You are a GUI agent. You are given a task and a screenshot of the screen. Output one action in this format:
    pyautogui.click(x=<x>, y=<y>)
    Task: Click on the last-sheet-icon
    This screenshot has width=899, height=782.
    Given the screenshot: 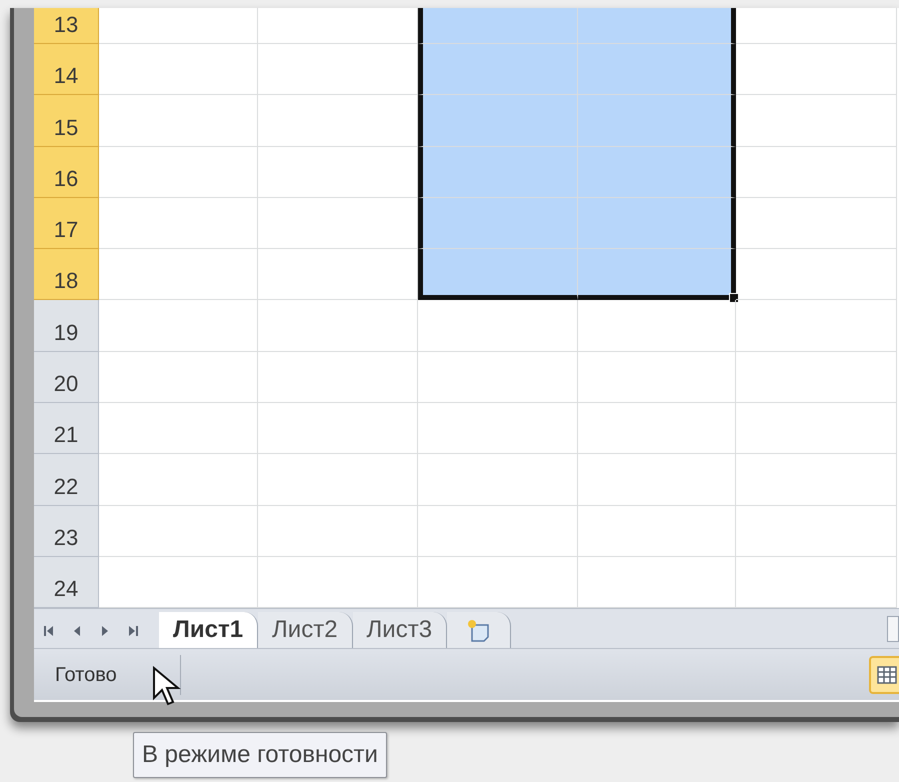 What is the action you would take?
    pyautogui.click(x=133, y=631)
    